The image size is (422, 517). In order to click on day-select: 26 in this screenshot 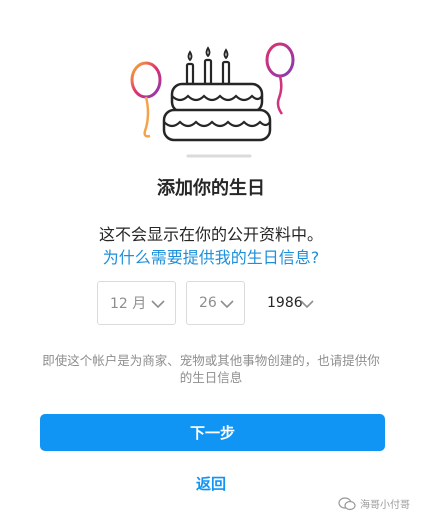, I will do `click(215, 303)`.